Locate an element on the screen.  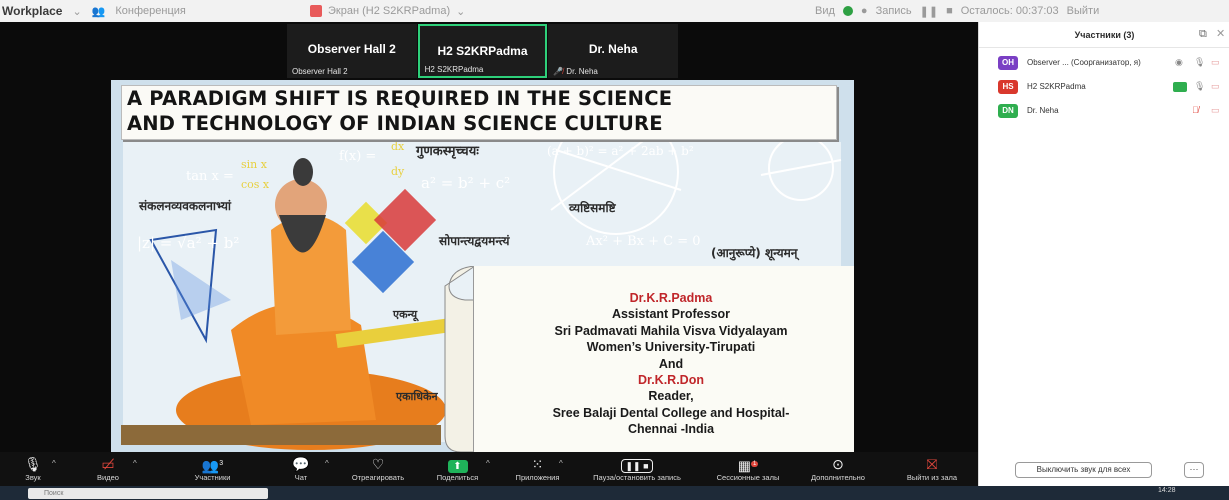
tile-name: Observer Hall 2 is located at coordinates (351, 49).